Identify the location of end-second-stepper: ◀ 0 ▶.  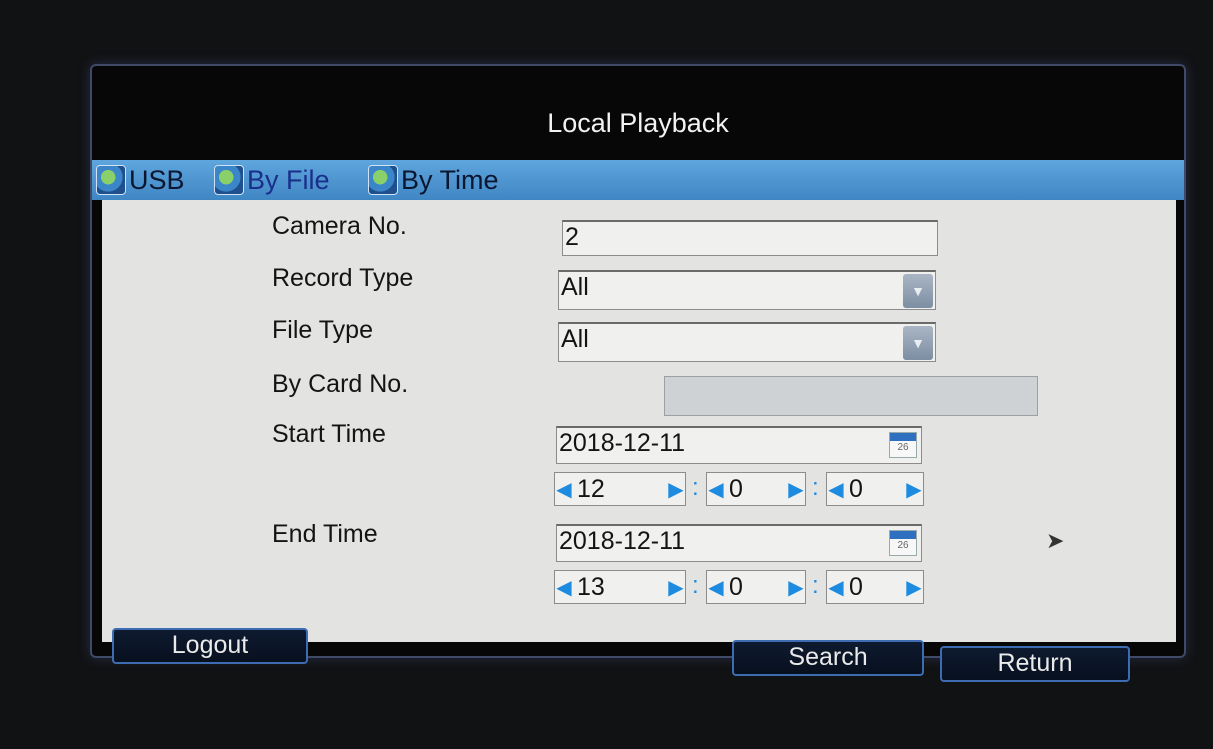
(875, 587).